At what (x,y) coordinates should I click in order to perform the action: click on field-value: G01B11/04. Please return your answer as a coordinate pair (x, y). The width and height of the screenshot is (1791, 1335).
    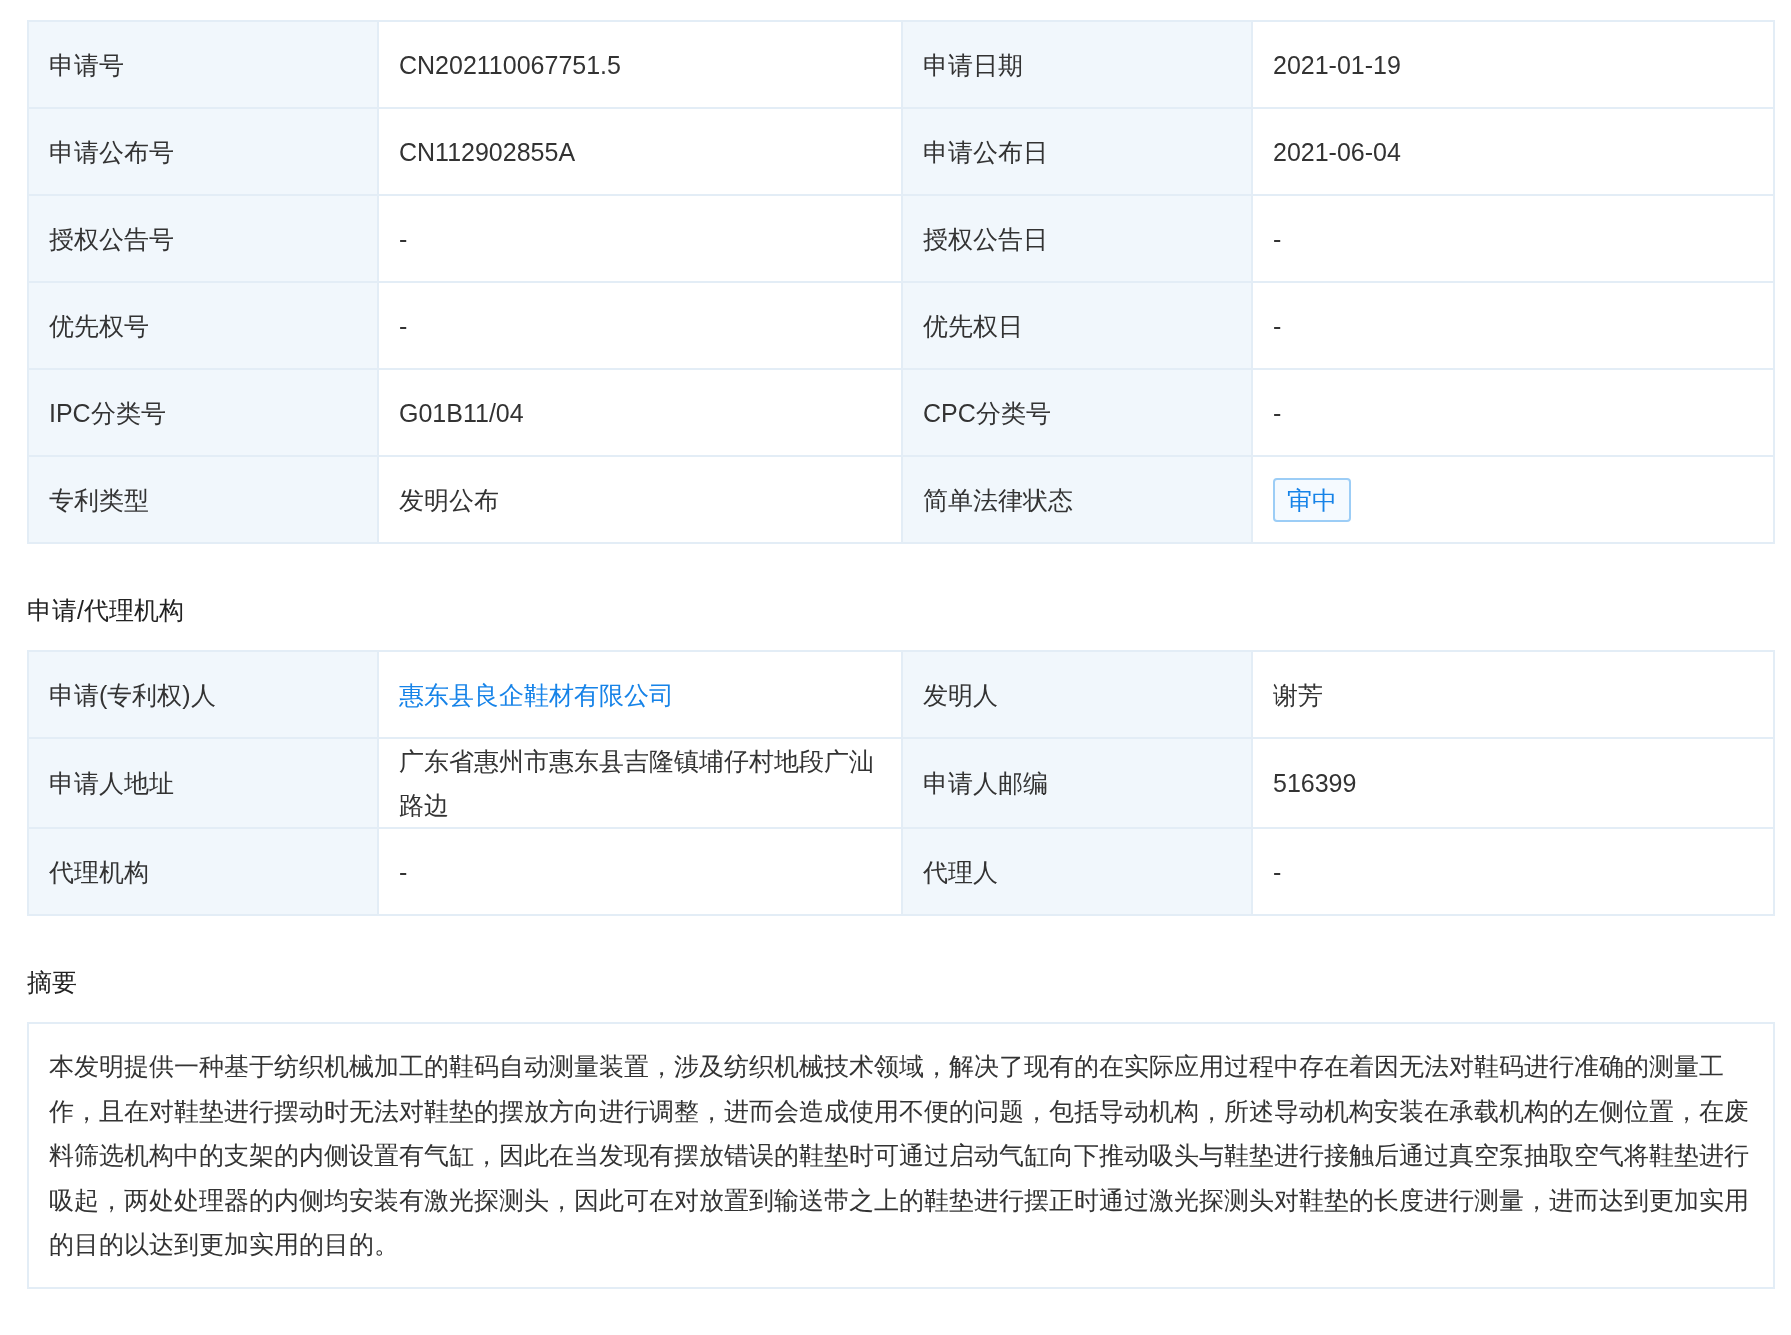
    Looking at the image, I should click on (461, 413).